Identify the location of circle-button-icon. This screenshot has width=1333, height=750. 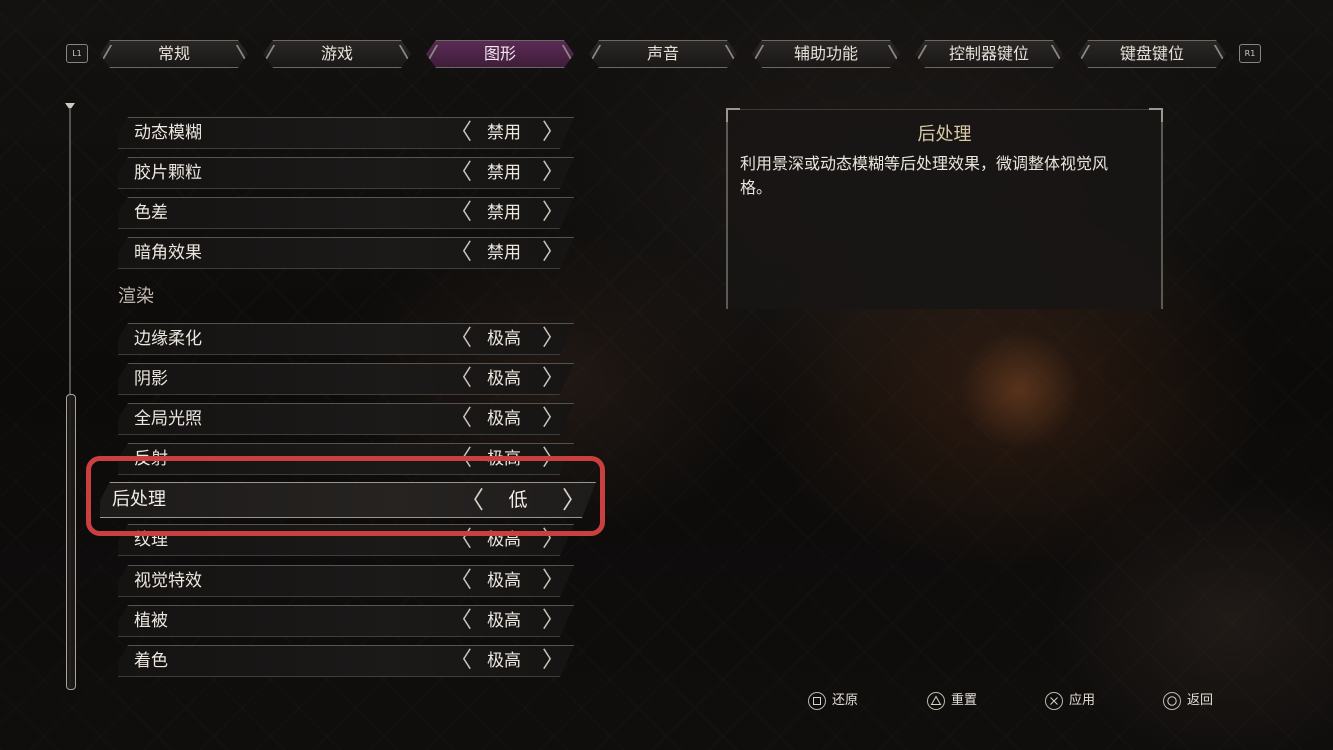
(1172, 701).